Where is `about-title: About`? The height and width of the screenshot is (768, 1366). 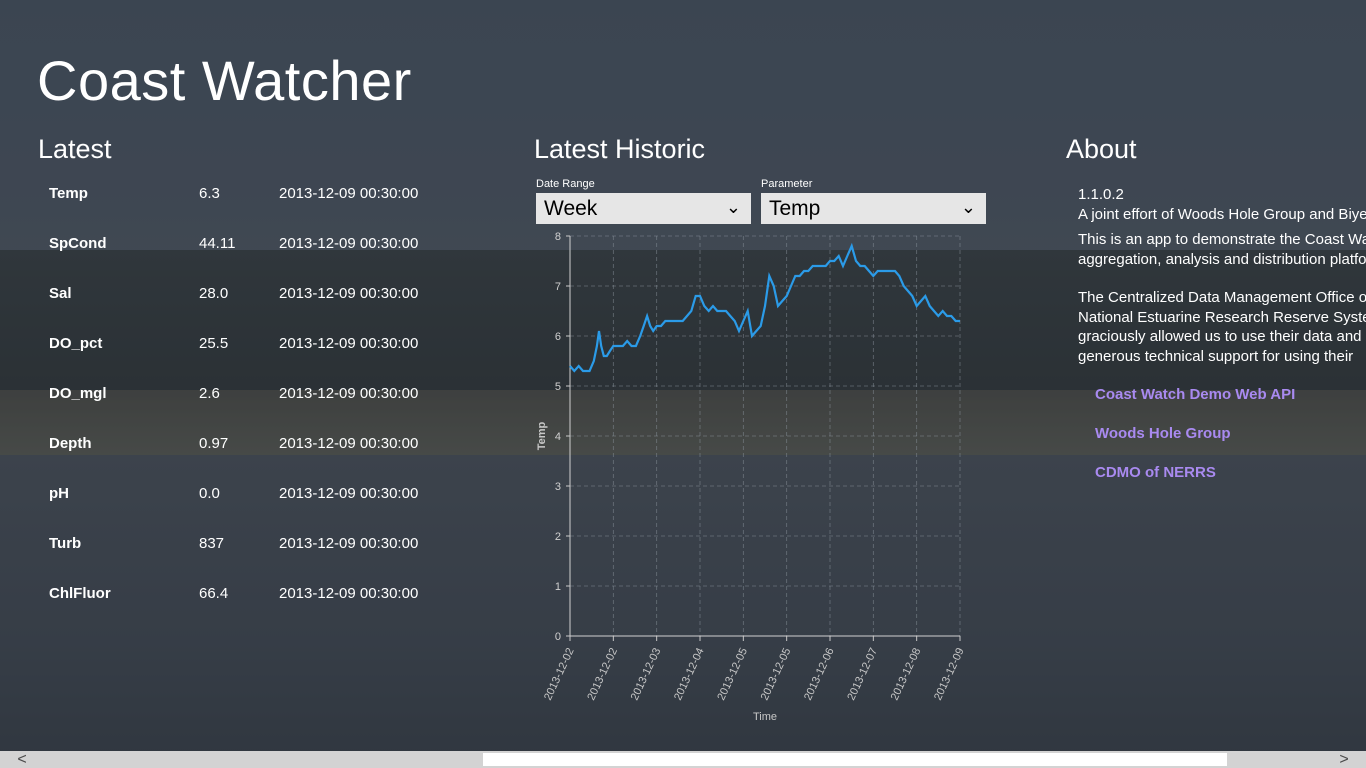 about-title: About is located at coordinates (1101, 149).